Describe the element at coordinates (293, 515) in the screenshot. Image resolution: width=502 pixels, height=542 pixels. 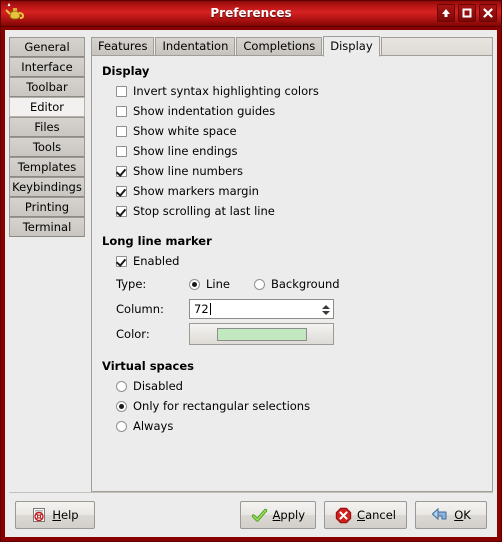
I see `apply-rest: pply` at that location.